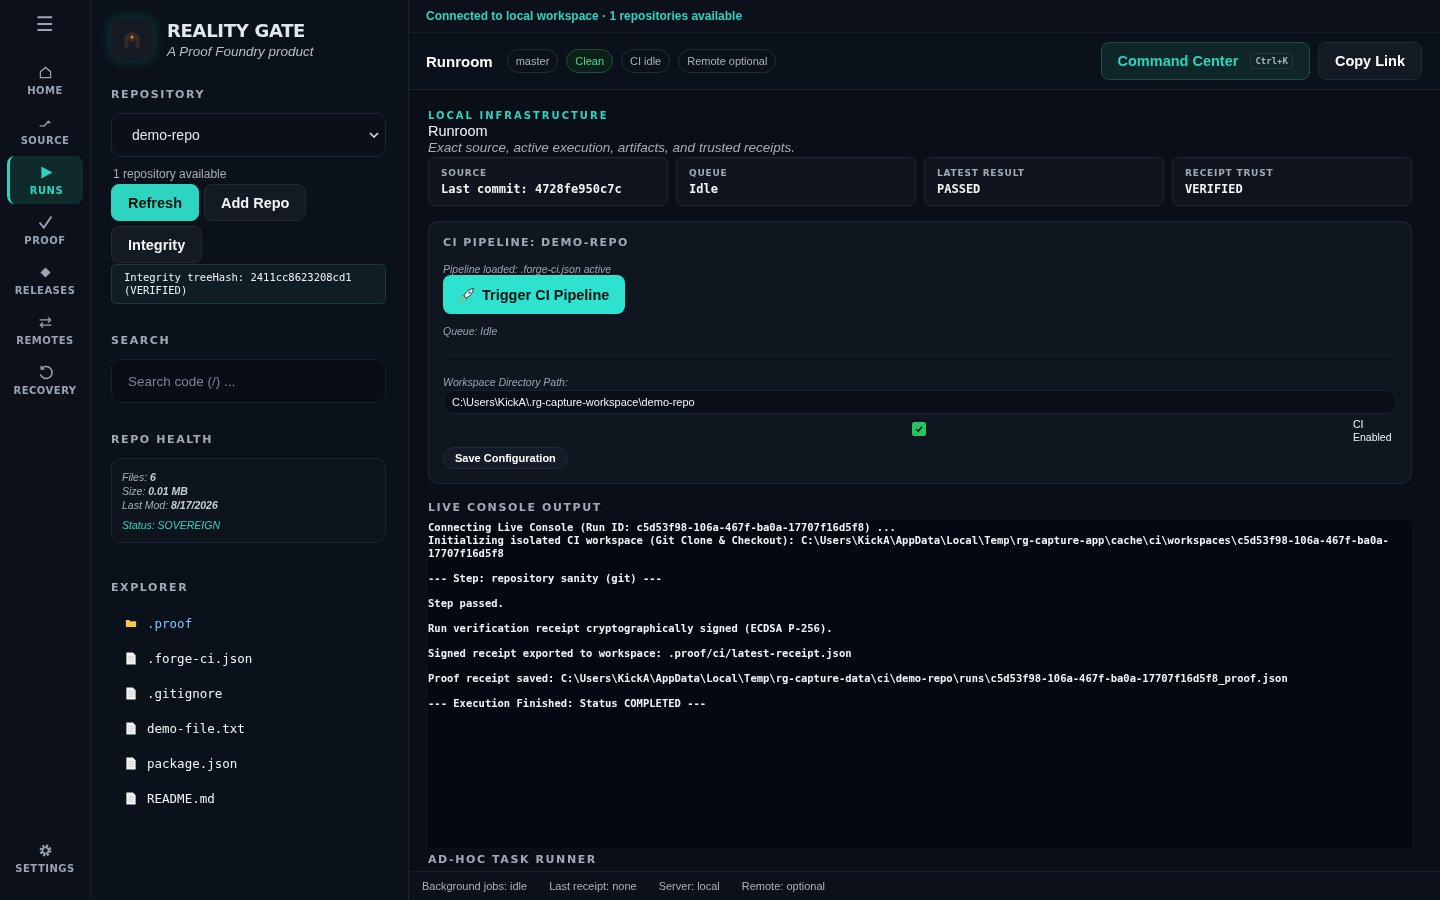  What do you see at coordinates (515, 507) in the screenshot?
I see `section-heading: LIVE CONSOLE OUTPUT` at bounding box center [515, 507].